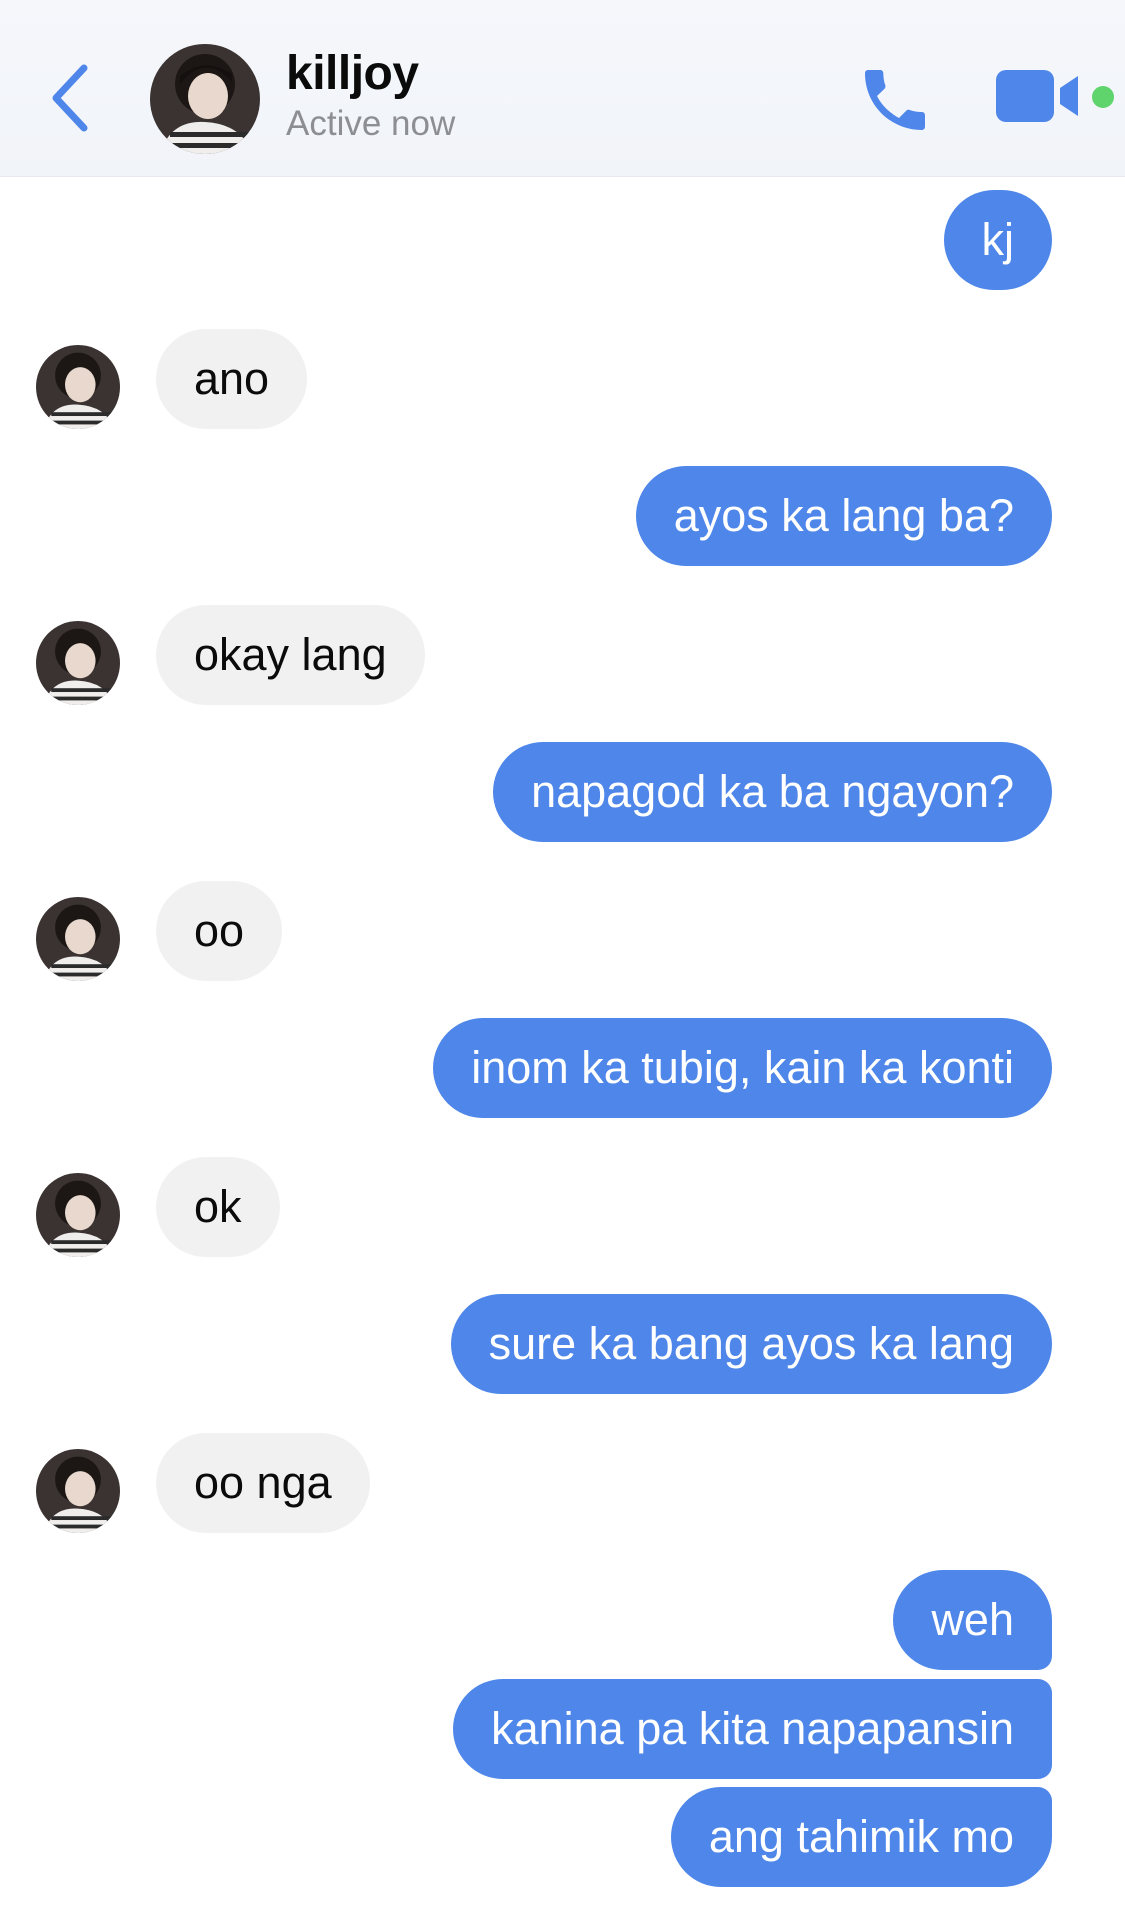 This screenshot has height=1915, width=1125. Describe the element at coordinates (562, 931) in the screenshot. I see `message-row: oo` at that location.